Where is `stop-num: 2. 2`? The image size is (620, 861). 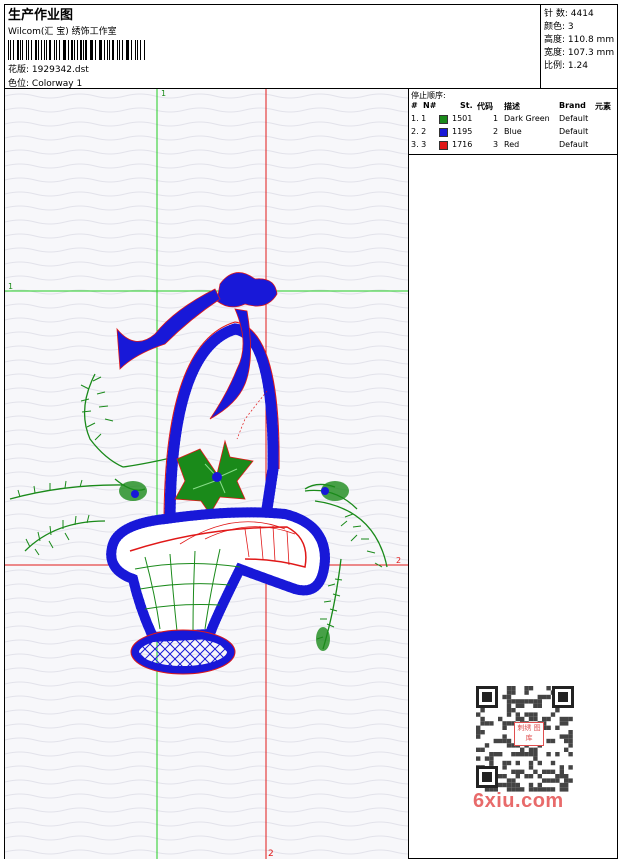 stop-num: 2. 2 is located at coordinates (419, 131).